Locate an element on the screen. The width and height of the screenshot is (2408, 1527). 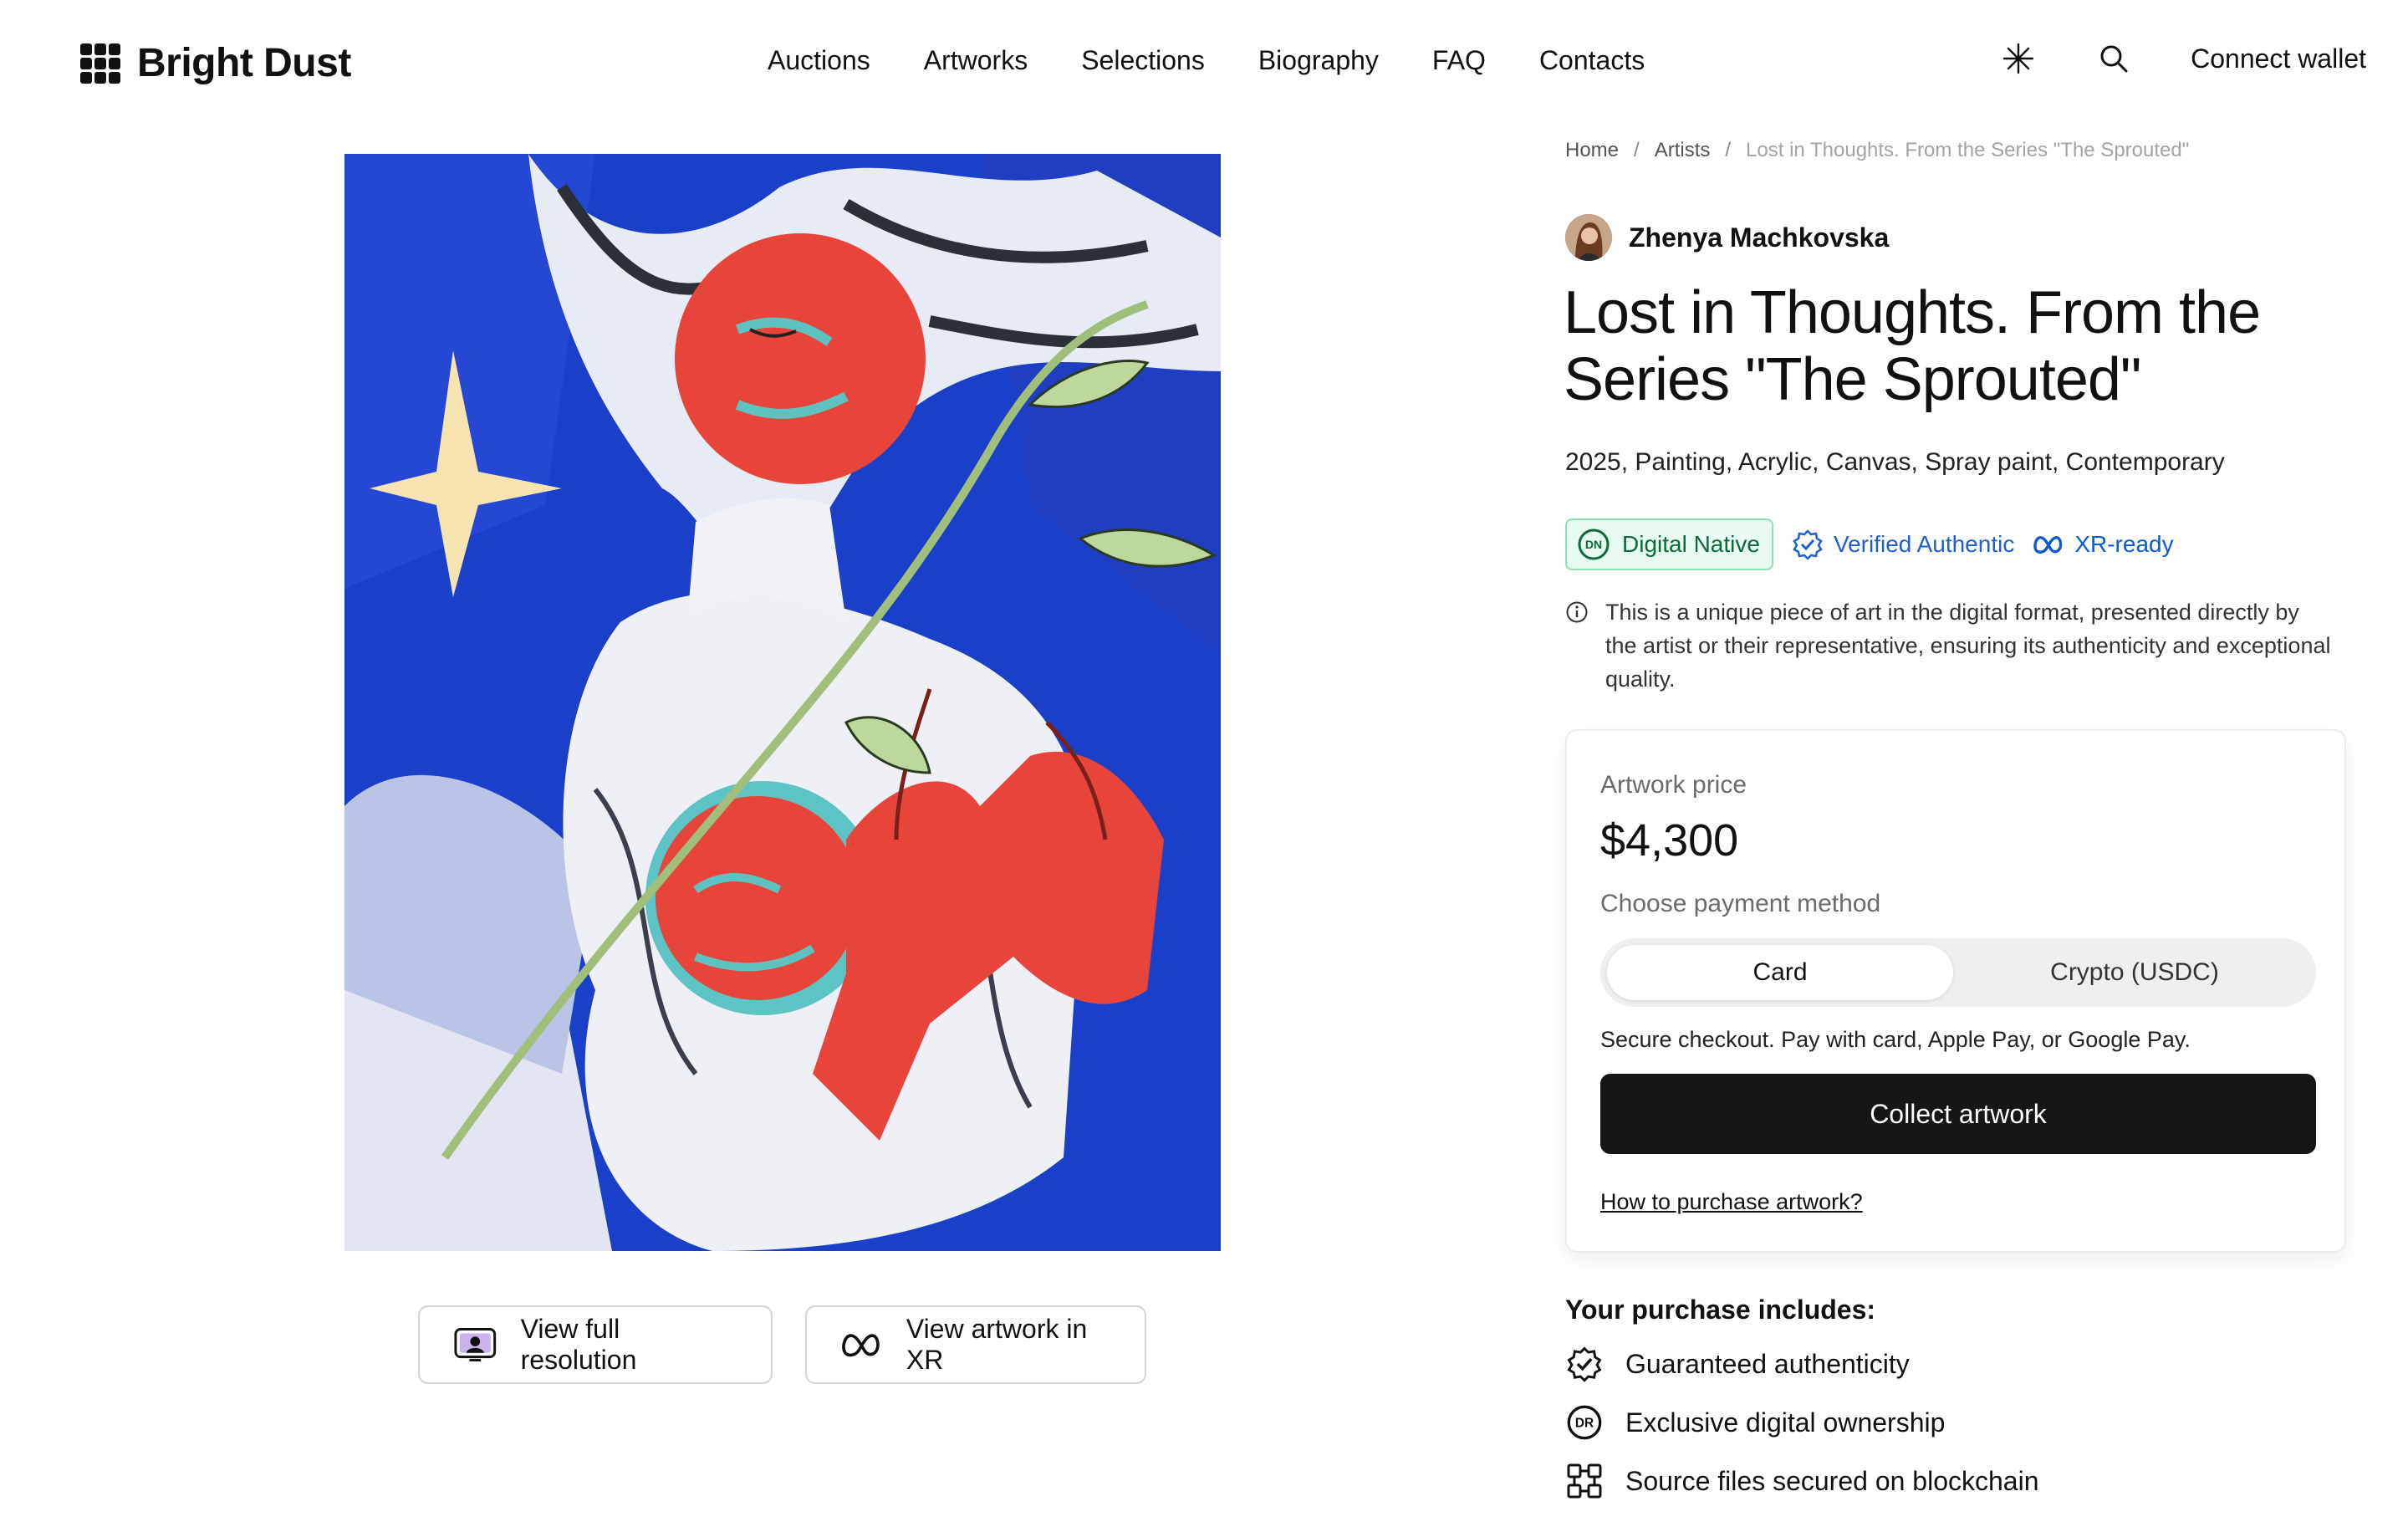
nav-artworks: Artworks is located at coordinates (976, 60).